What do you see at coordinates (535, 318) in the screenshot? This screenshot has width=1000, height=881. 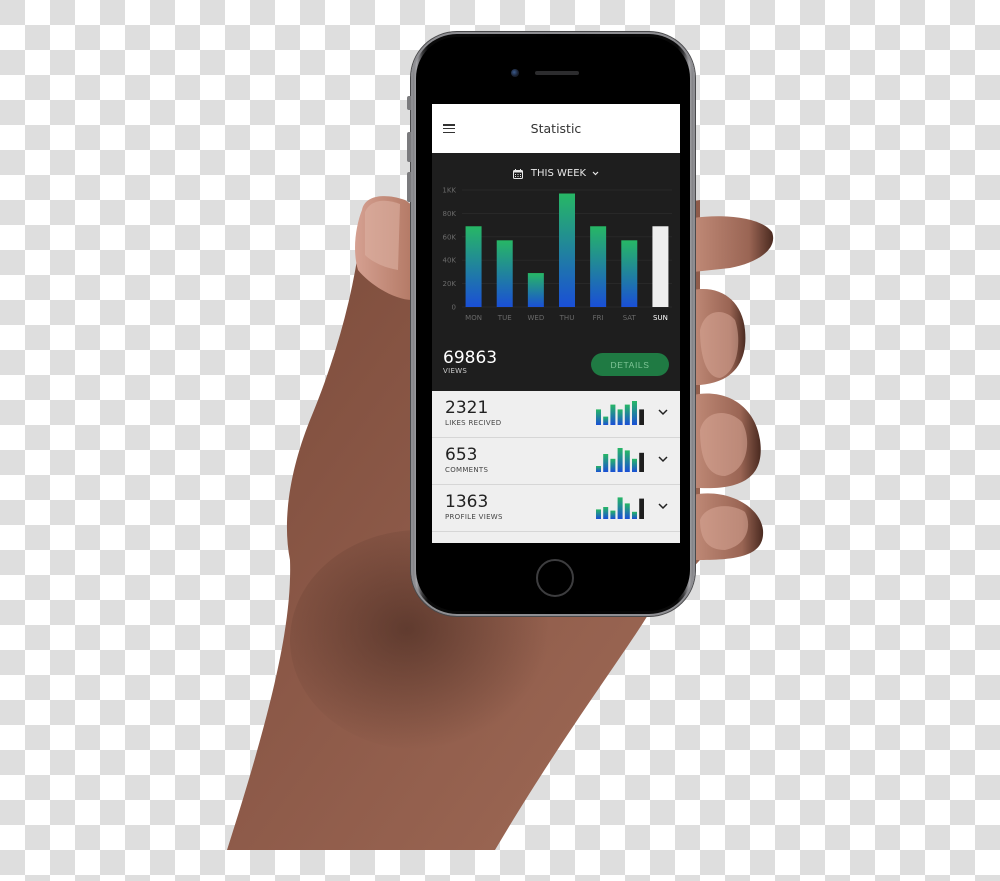 I see `x-tick-label: WED` at bounding box center [535, 318].